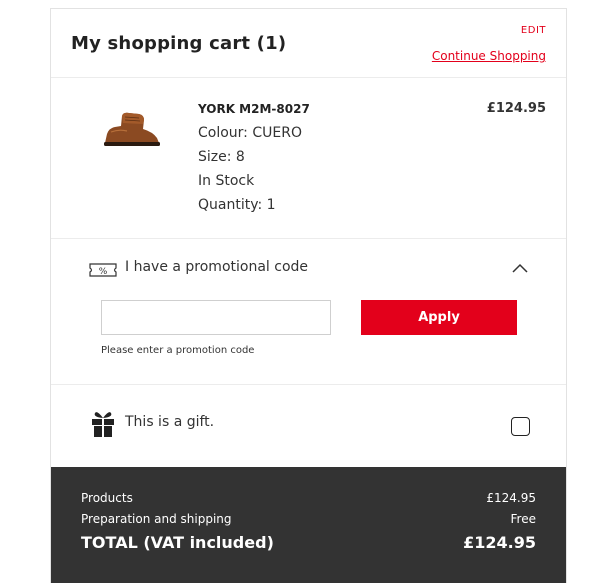  I want to click on stock-status: In Stock, so click(226, 181).